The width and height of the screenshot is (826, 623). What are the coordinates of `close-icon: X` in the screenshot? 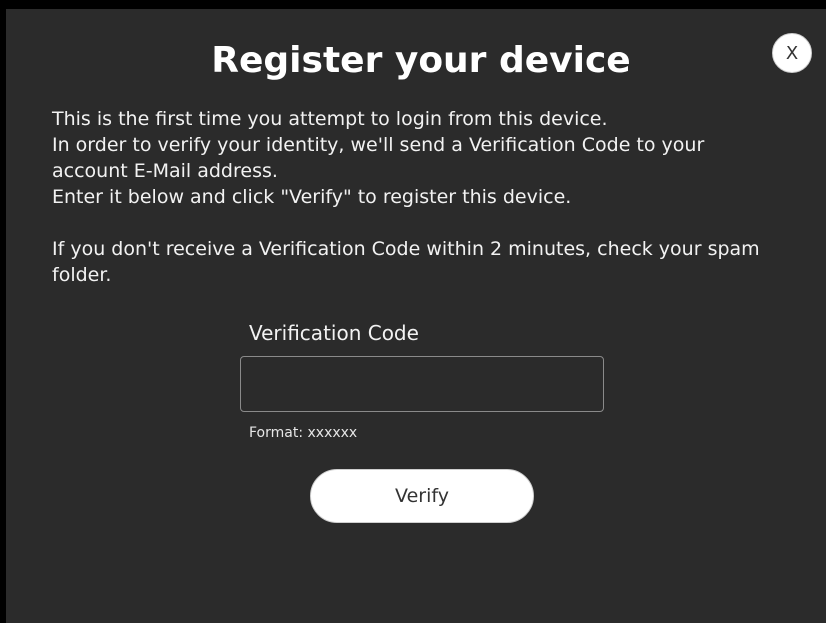 It's located at (792, 53).